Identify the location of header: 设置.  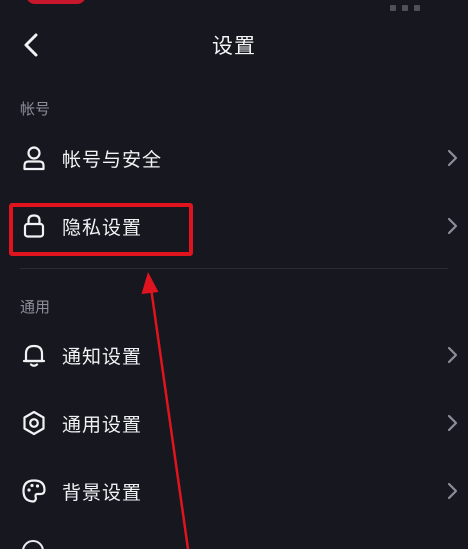
(234, 45).